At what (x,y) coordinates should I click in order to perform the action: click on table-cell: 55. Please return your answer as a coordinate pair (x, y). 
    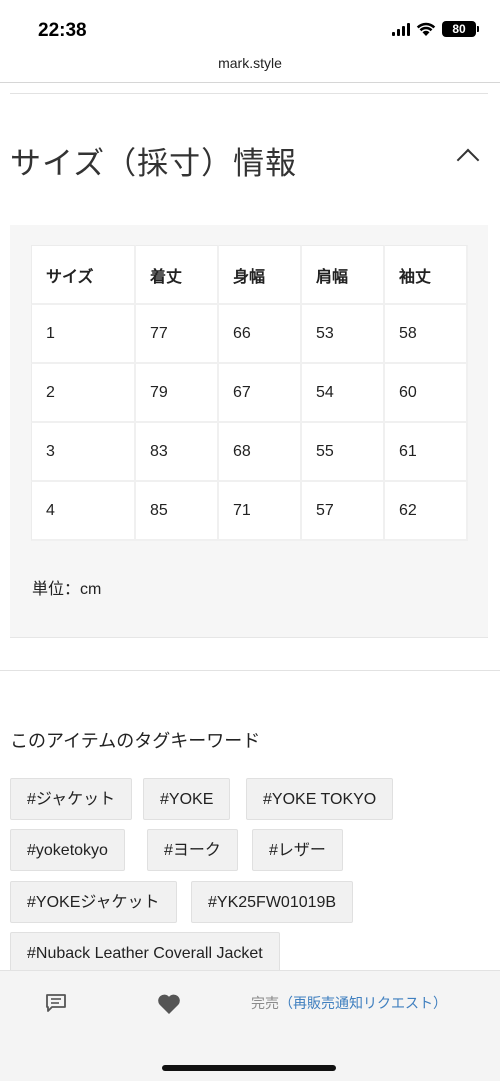
    Looking at the image, I should click on (343, 452).